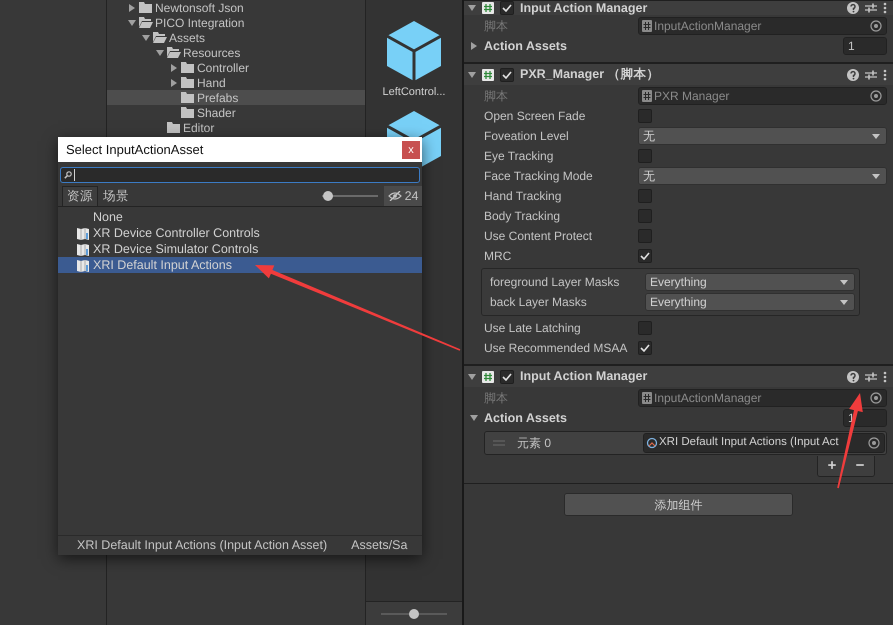  Describe the element at coordinates (116, 196) in the screenshot. I see `tab: 场景` at that location.